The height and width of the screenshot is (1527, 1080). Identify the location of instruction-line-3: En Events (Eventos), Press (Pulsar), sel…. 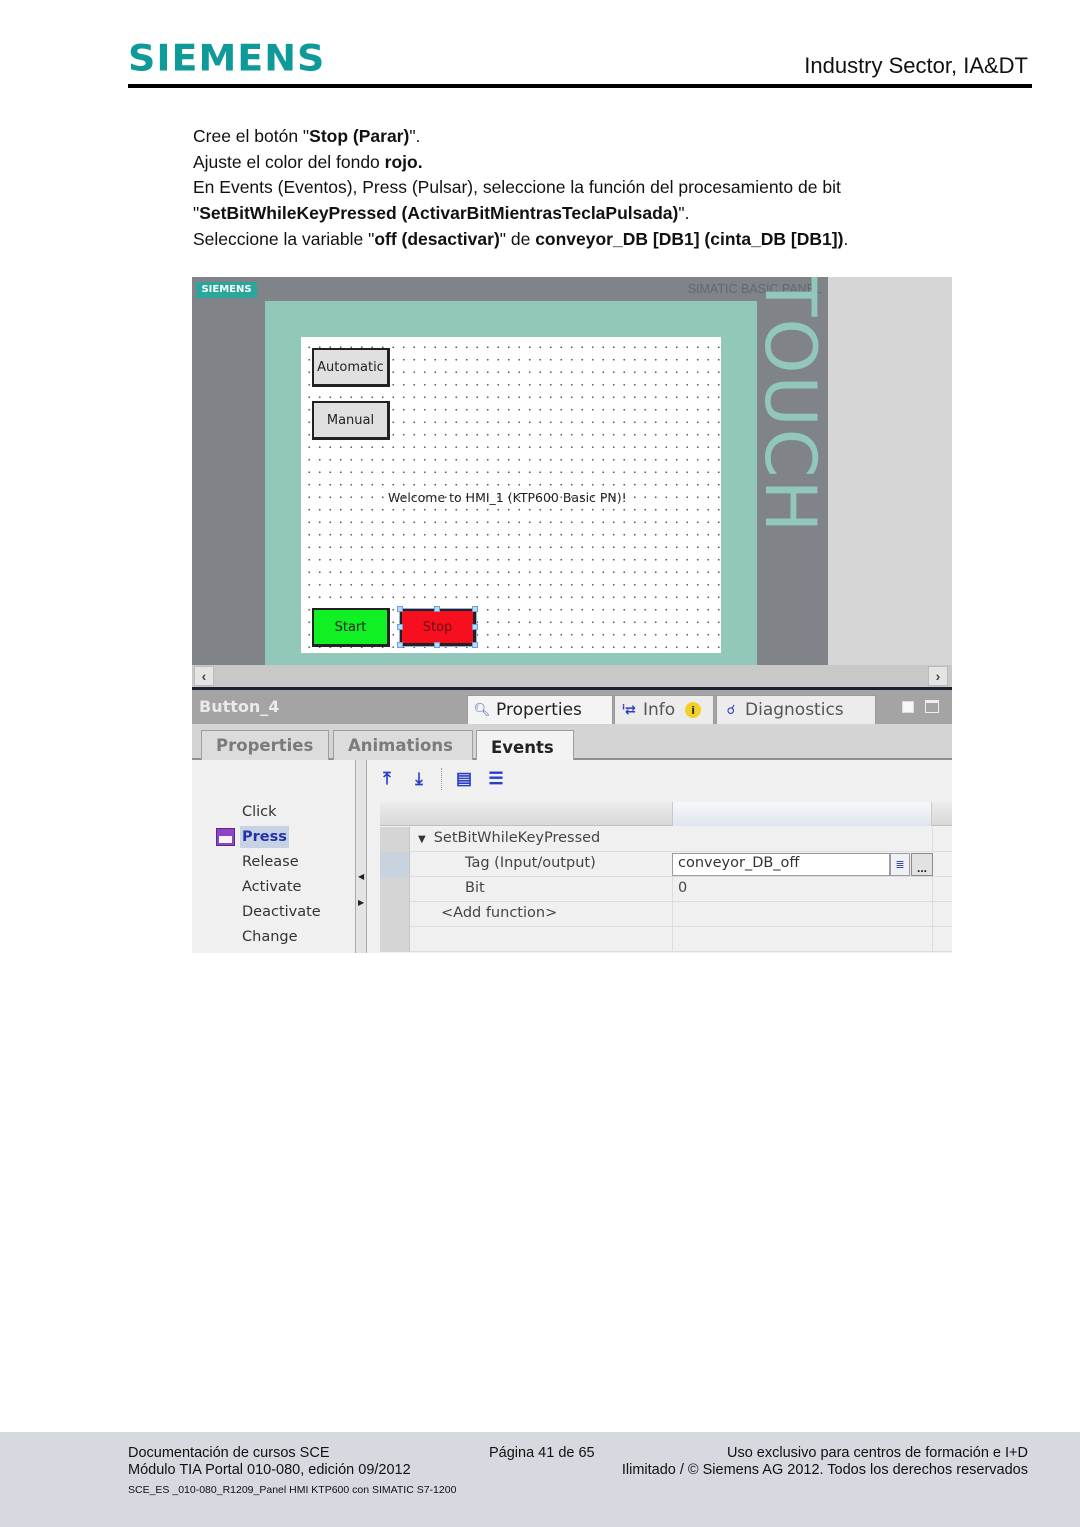
(517, 187).